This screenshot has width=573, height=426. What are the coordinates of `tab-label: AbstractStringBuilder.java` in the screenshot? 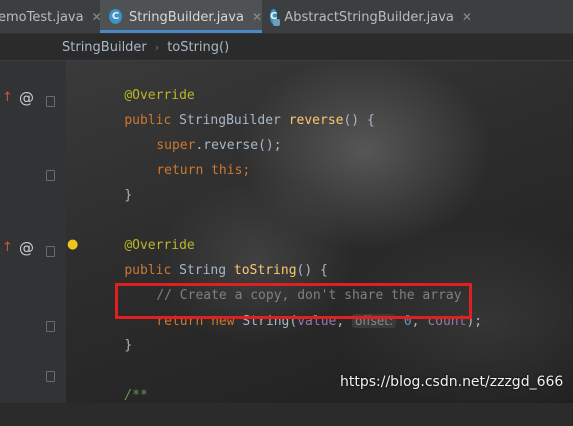 It's located at (369, 17).